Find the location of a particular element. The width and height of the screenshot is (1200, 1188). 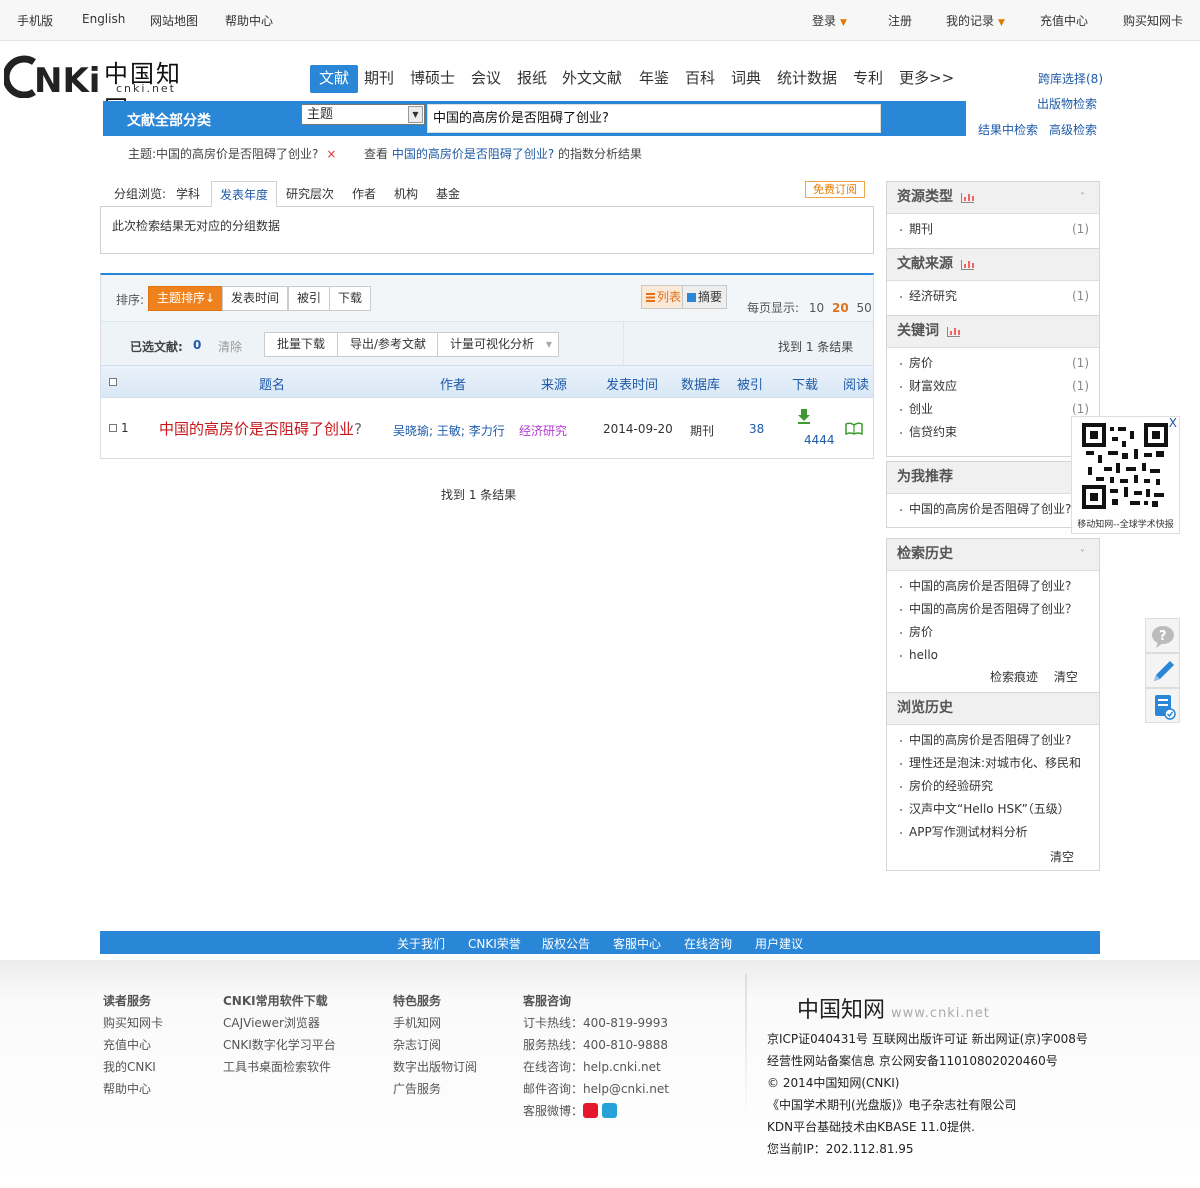

header-download: 下载 is located at coordinates (805, 383).